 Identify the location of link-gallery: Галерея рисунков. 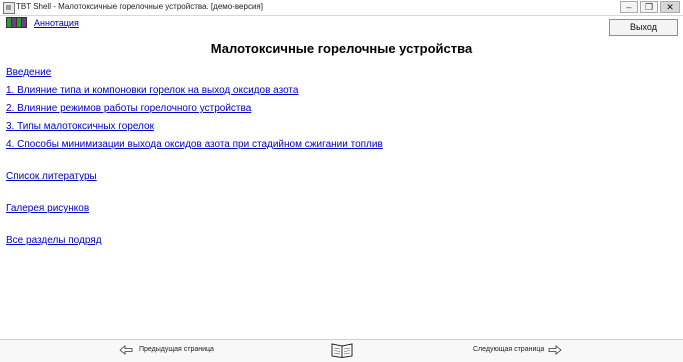
(47, 208).